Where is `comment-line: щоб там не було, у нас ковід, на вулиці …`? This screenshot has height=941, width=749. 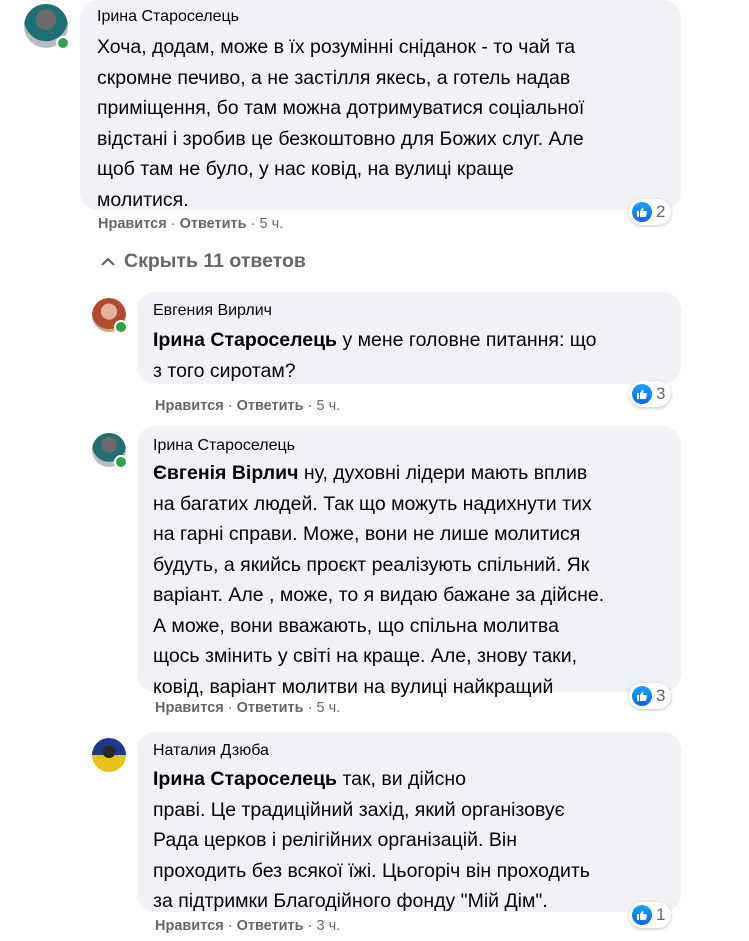 comment-line: щоб там не було, у нас ковід, на вулиці … is located at coordinates (305, 169).